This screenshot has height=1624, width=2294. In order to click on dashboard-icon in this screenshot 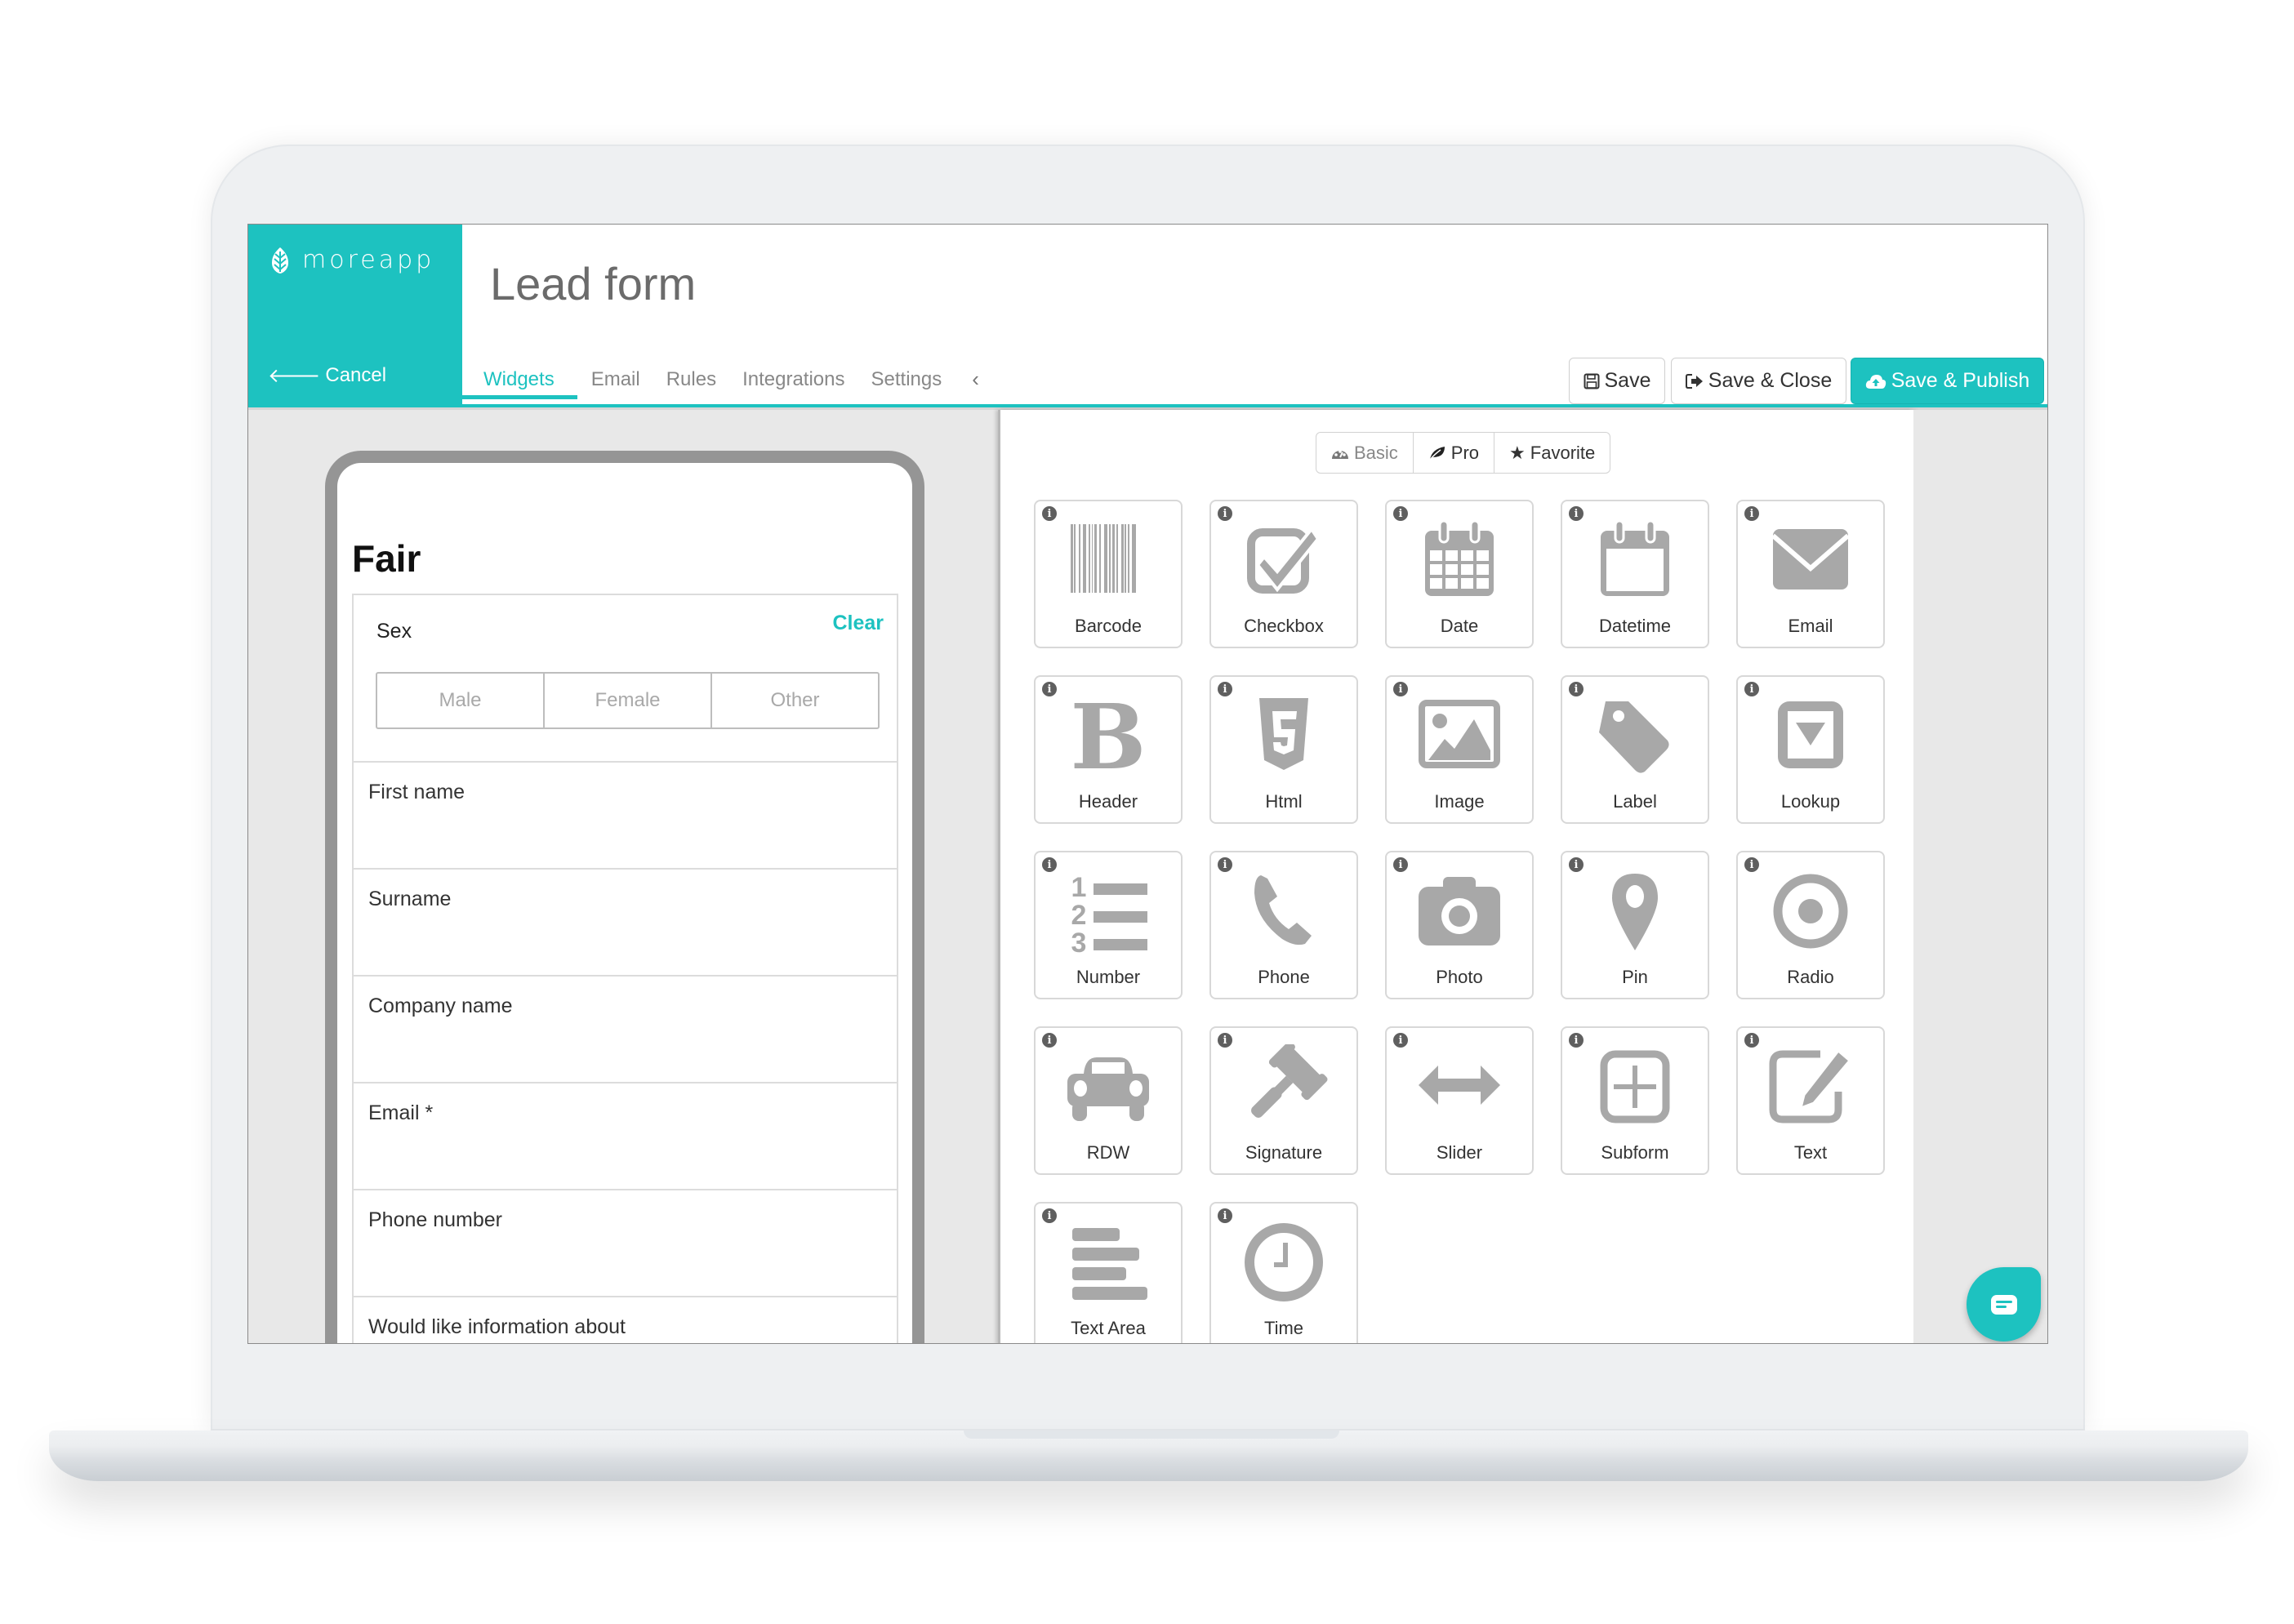, I will do `click(1340, 454)`.